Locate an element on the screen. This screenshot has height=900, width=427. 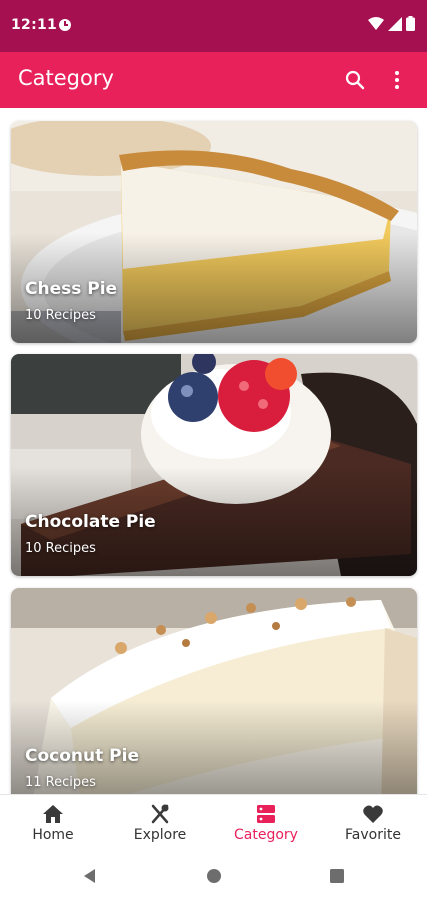
status-icons is located at coordinates (391, 23).